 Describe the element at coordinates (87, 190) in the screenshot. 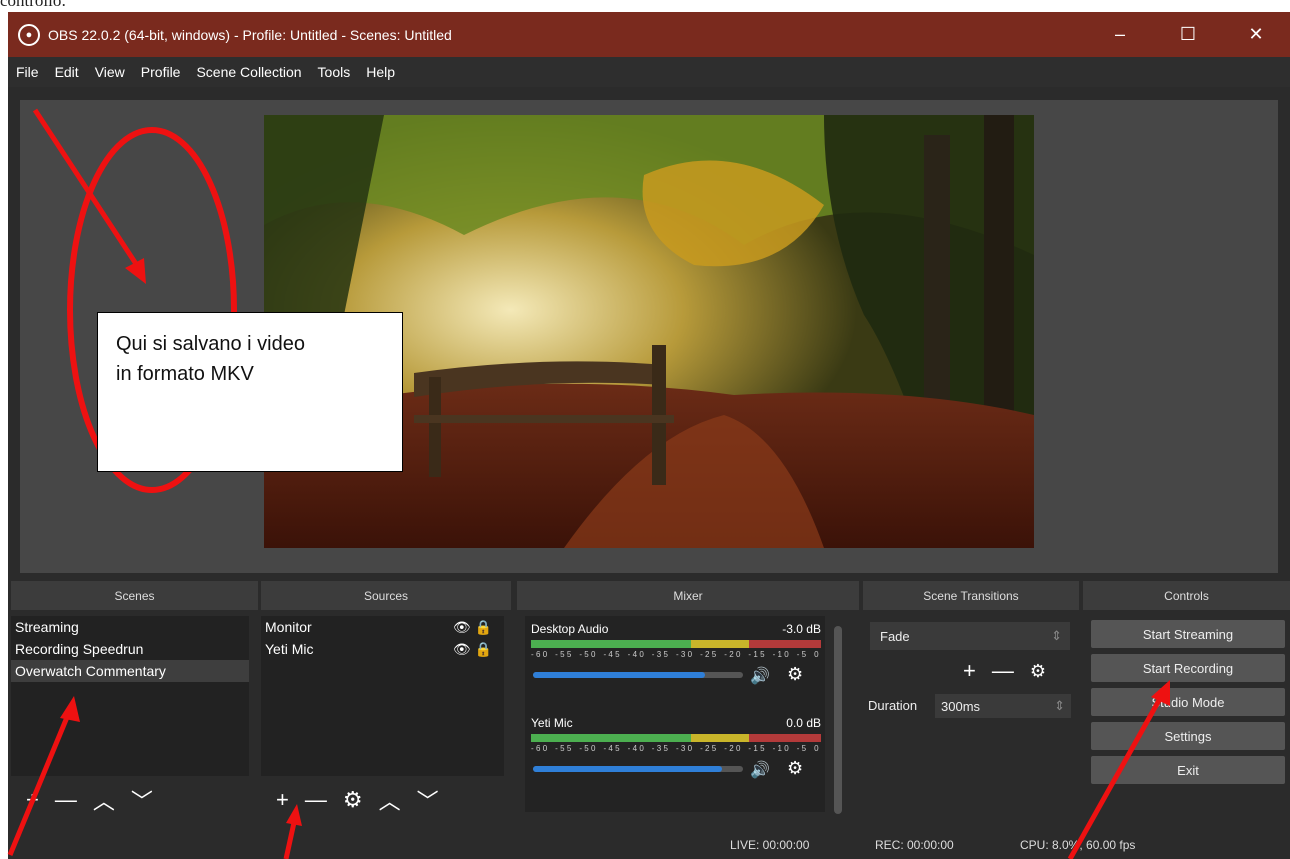

I see `arrow-to-preview` at that location.